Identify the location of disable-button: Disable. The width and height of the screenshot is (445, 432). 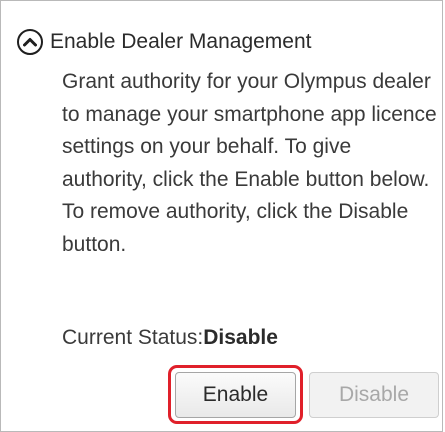
(374, 395).